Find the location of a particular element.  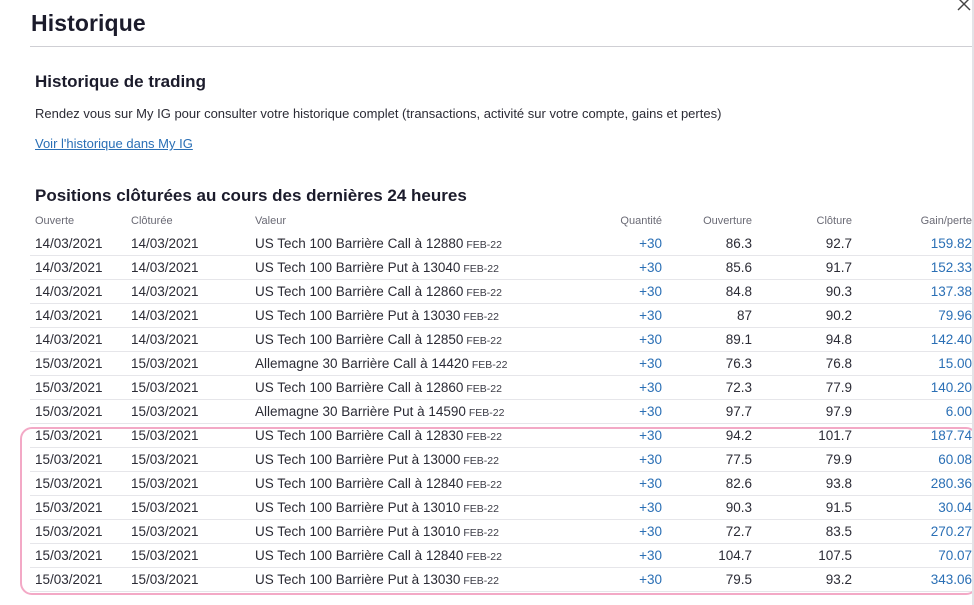

cell-profit-loss: 270.27 is located at coordinates (951, 531).